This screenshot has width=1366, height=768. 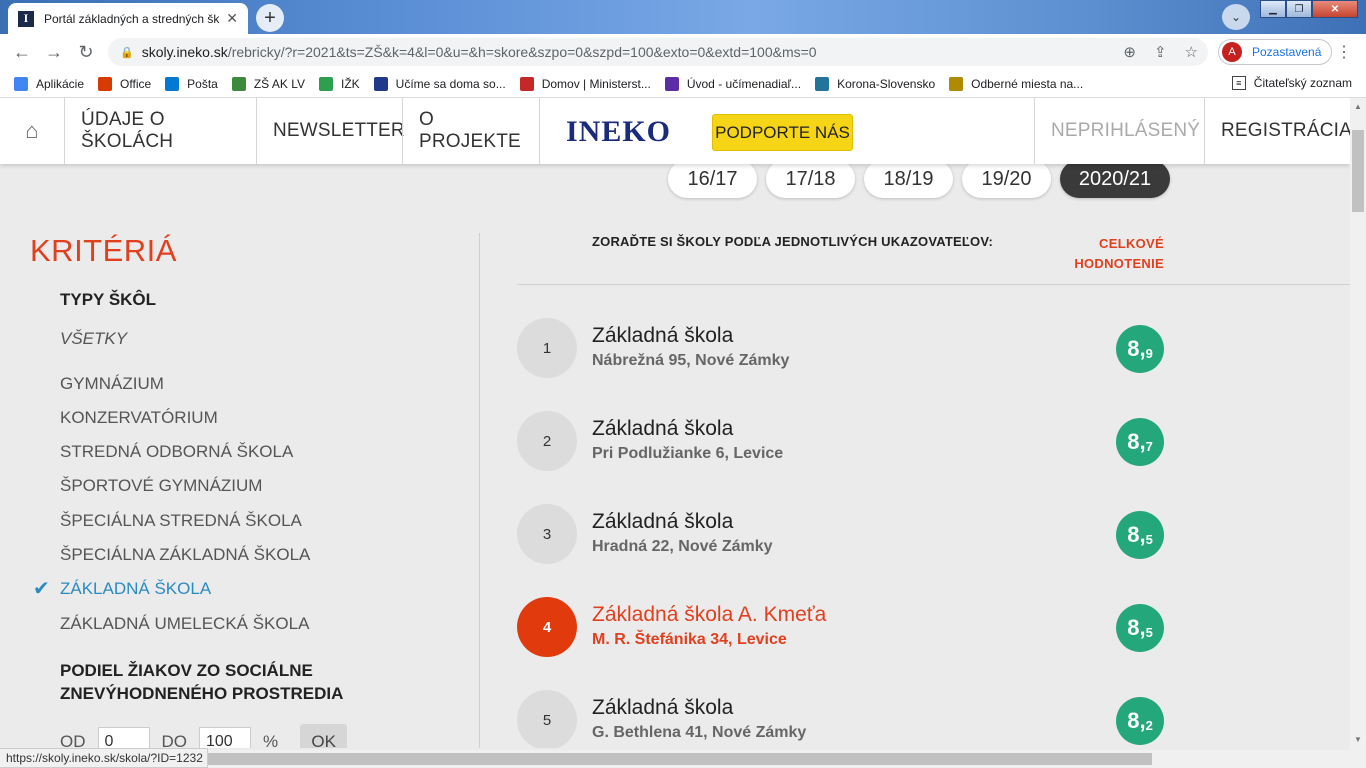 What do you see at coordinates (1129, 52) in the screenshot?
I see `zoom-icon: ⊕` at bounding box center [1129, 52].